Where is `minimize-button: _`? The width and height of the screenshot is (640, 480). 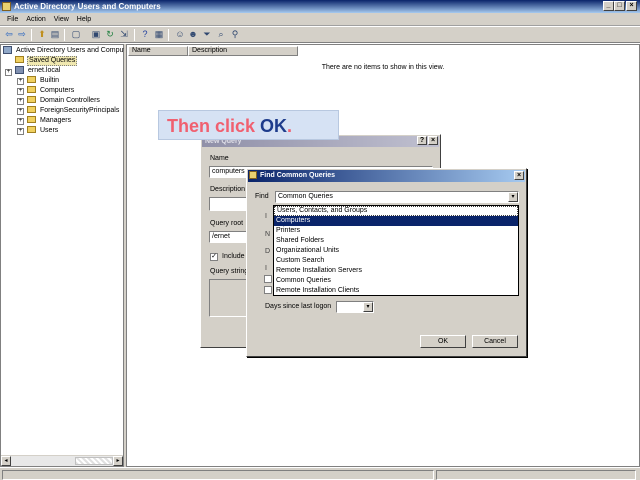
minimize-button: _ is located at coordinates (608, 6).